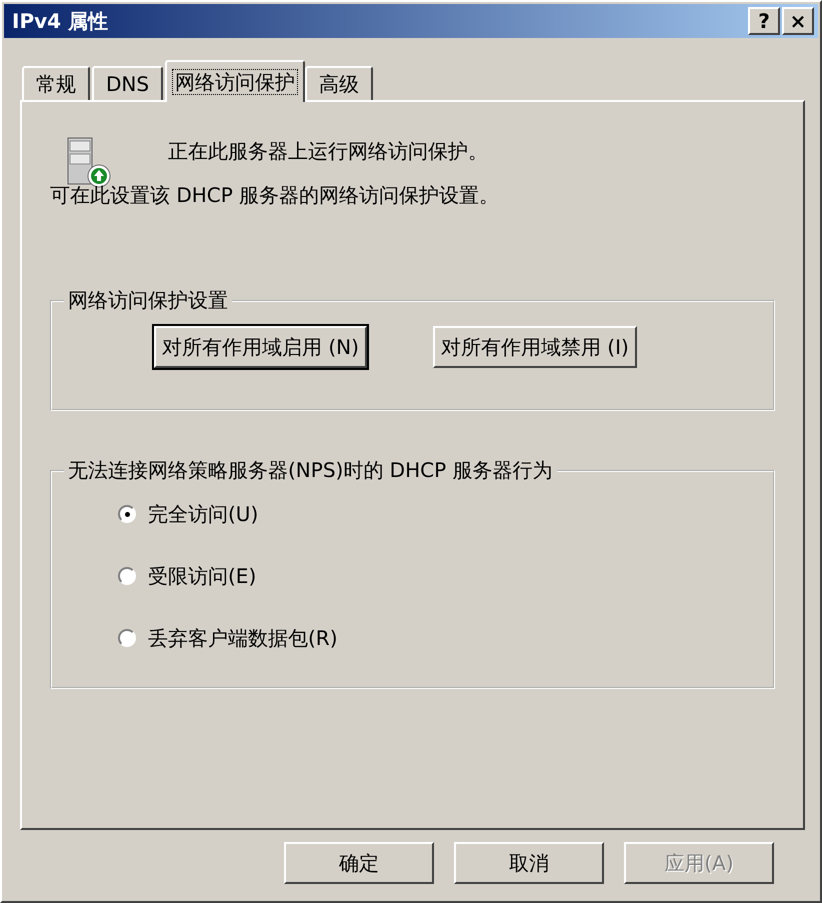  Describe the element at coordinates (275, 195) in the screenshot. I see `description-text: 可在此设置该 DHCP 服务器的网络访问保护设置。` at that location.